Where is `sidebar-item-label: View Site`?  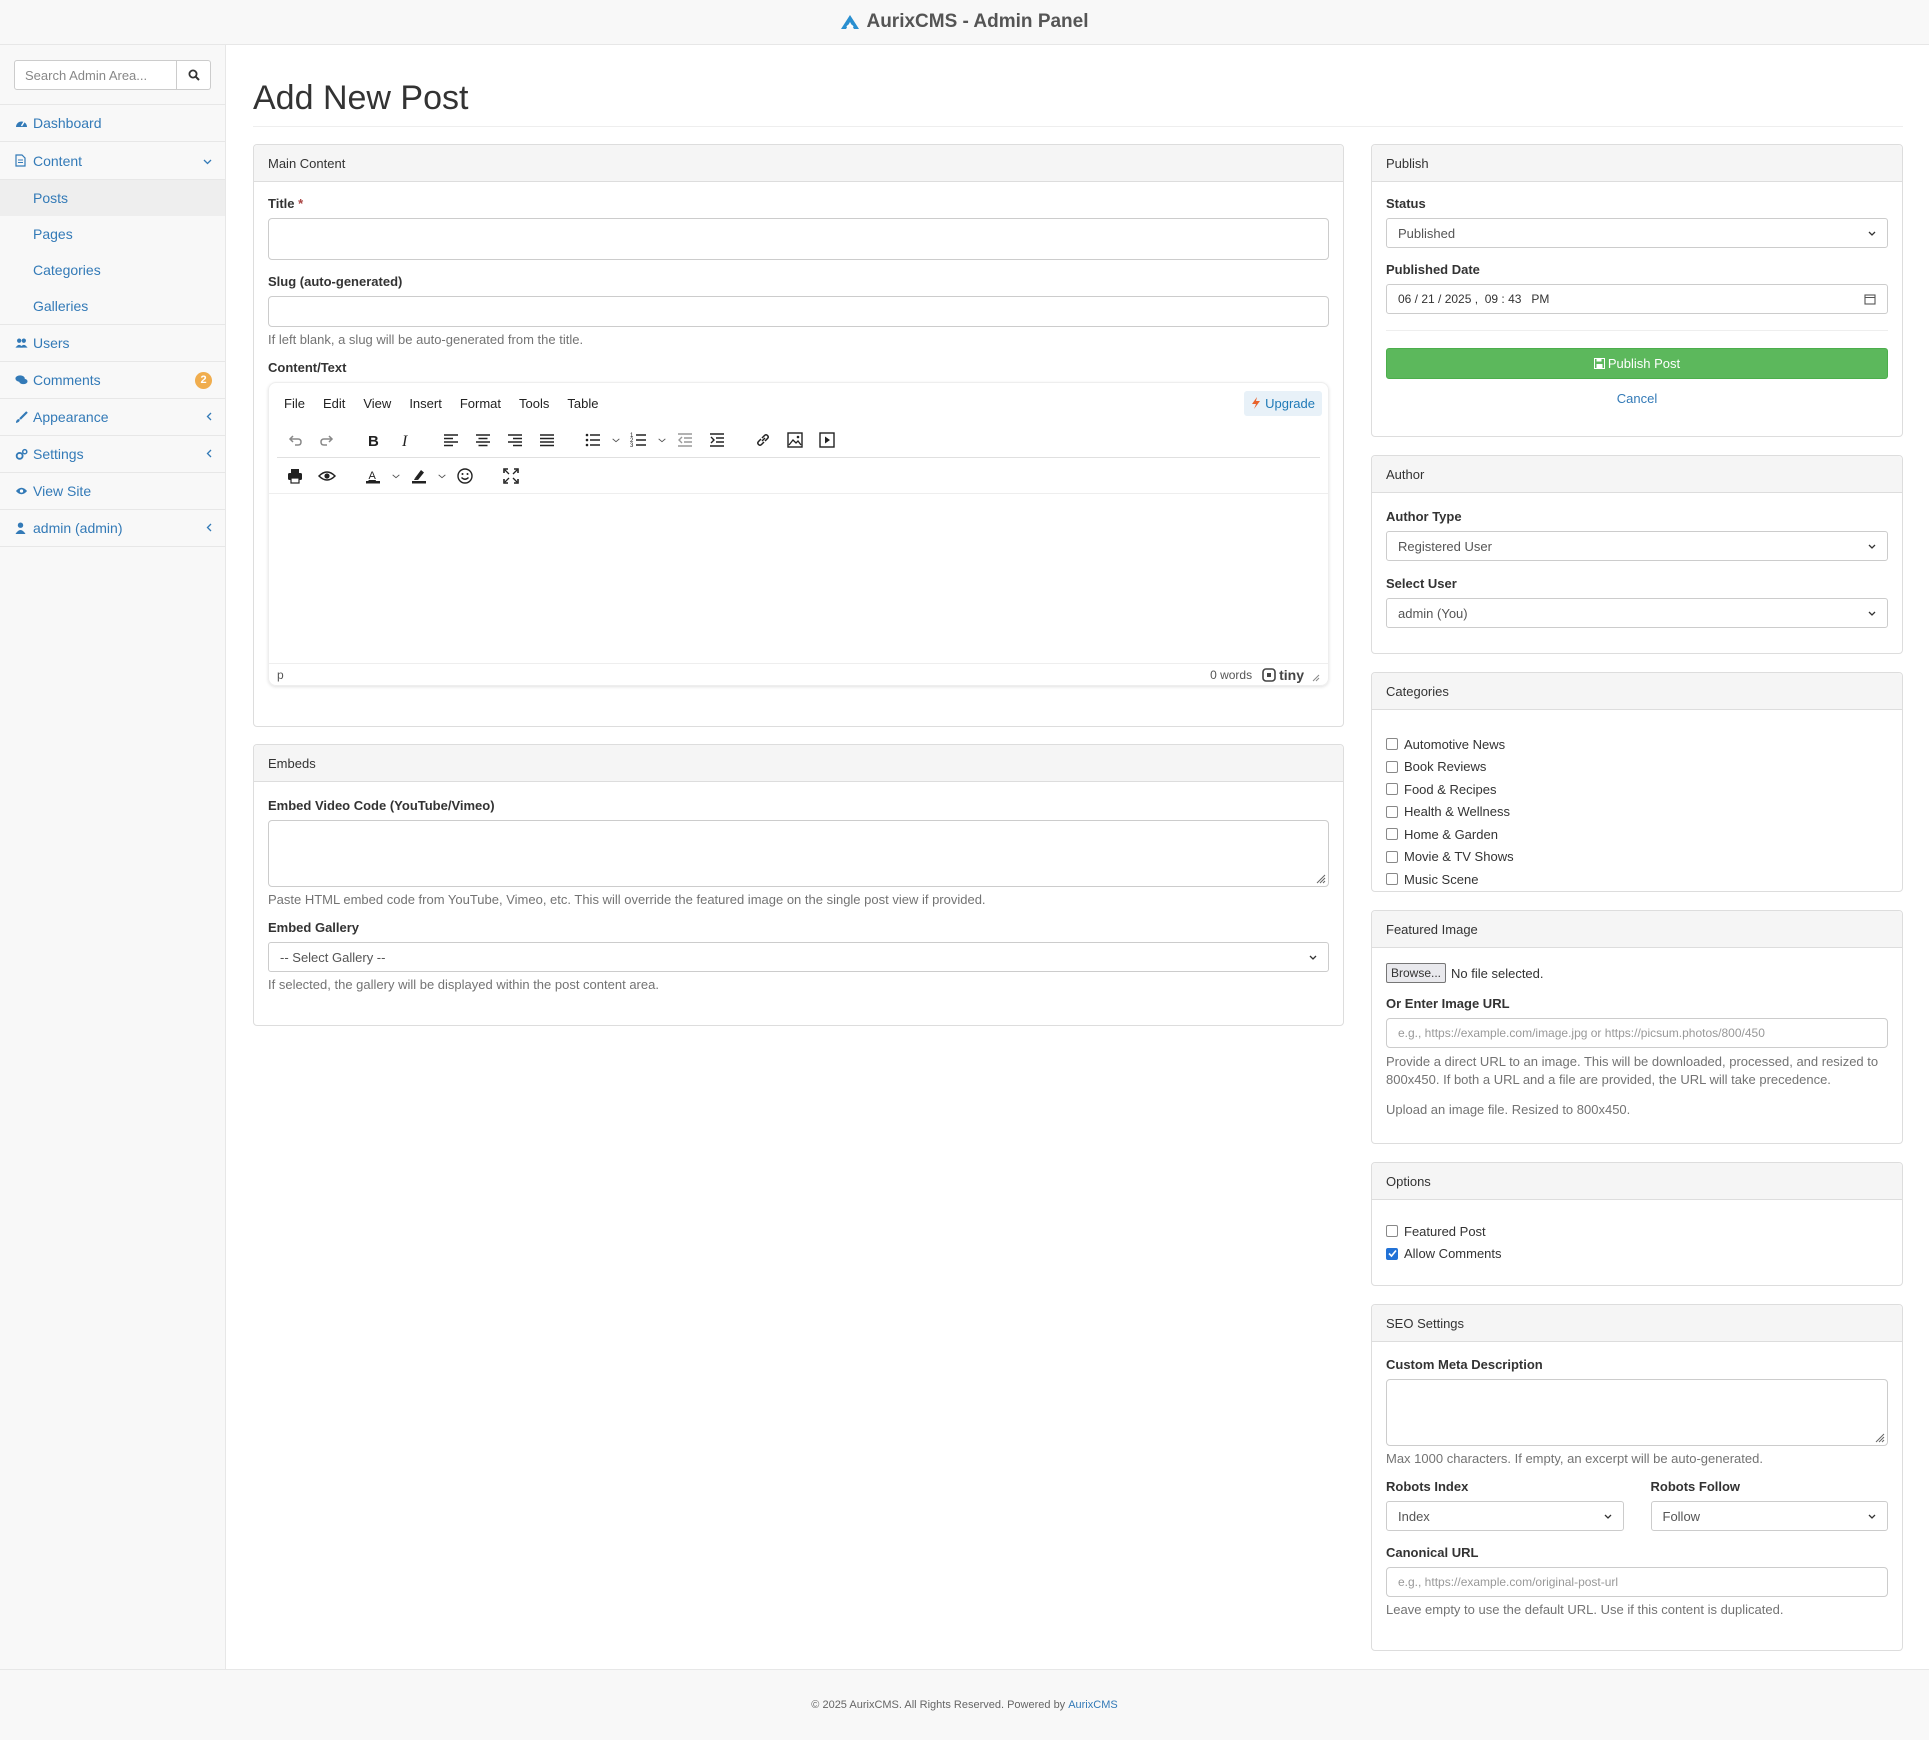 sidebar-item-label: View Site is located at coordinates (62, 491).